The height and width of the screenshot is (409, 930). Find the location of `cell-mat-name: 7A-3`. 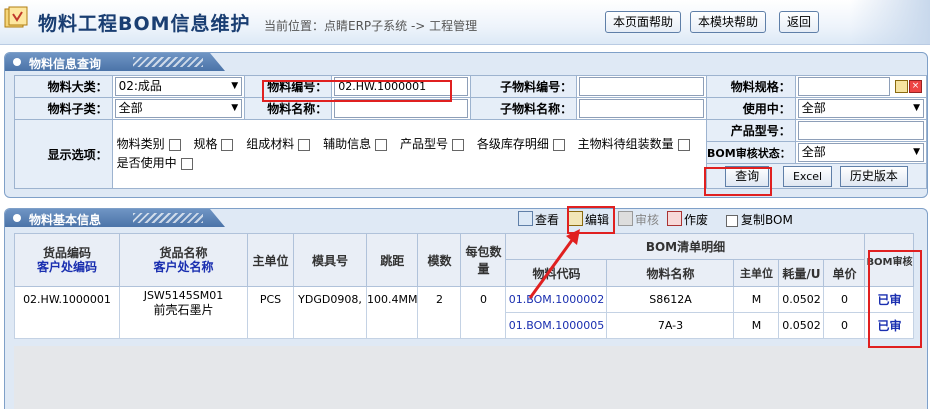

cell-mat-name: 7A-3 is located at coordinates (670, 325).